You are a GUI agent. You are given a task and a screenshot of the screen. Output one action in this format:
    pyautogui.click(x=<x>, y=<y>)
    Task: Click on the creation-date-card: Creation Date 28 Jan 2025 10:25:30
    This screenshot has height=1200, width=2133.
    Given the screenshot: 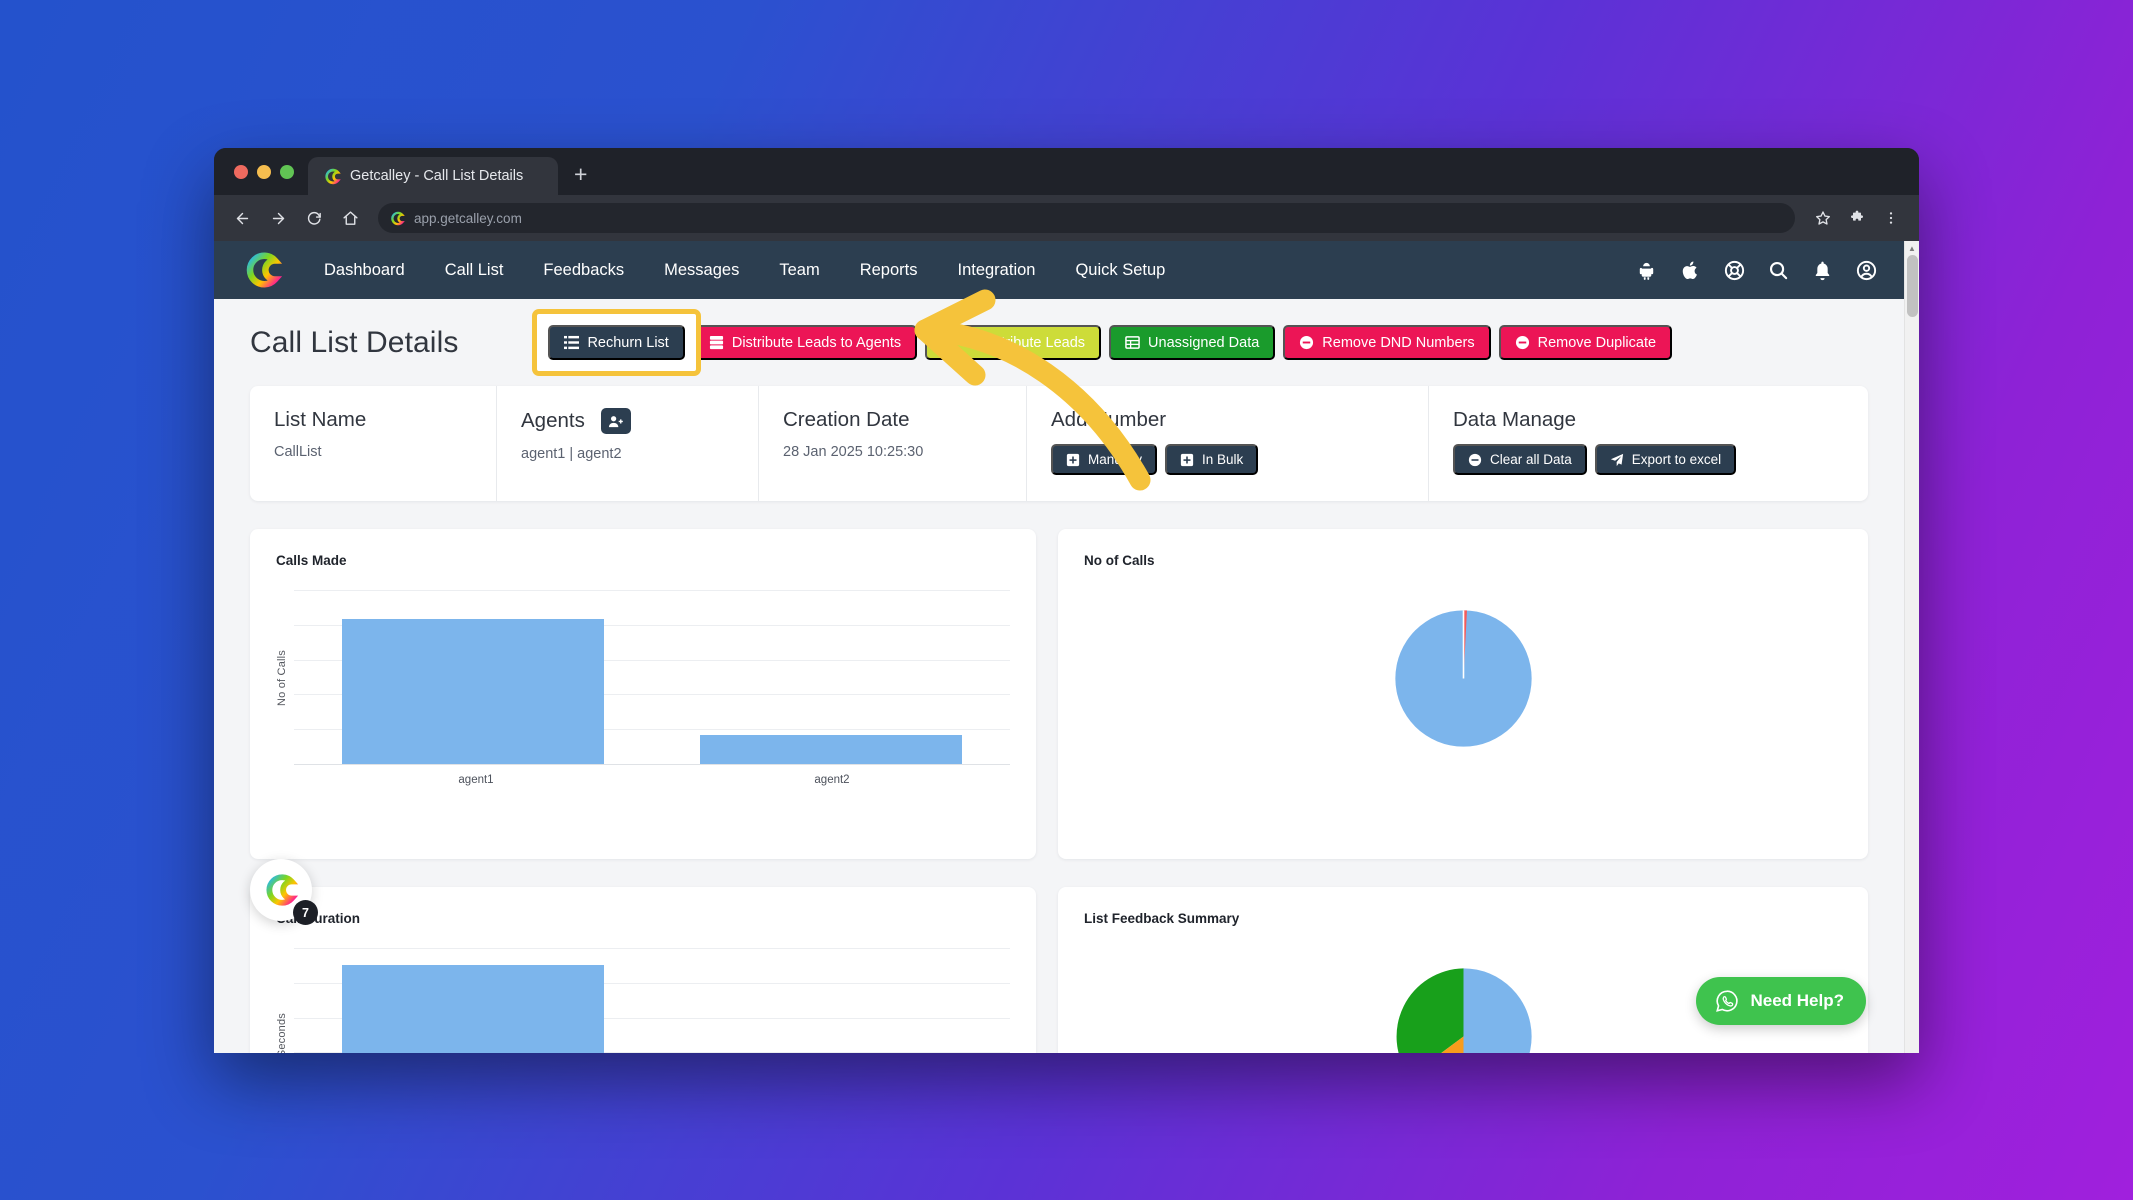 What is the action you would take?
    pyautogui.click(x=892, y=443)
    